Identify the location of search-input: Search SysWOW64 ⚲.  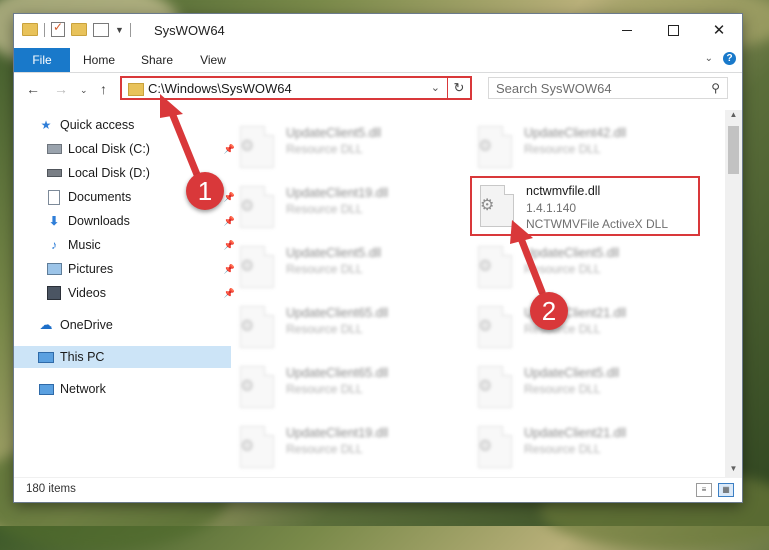
(608, 88).